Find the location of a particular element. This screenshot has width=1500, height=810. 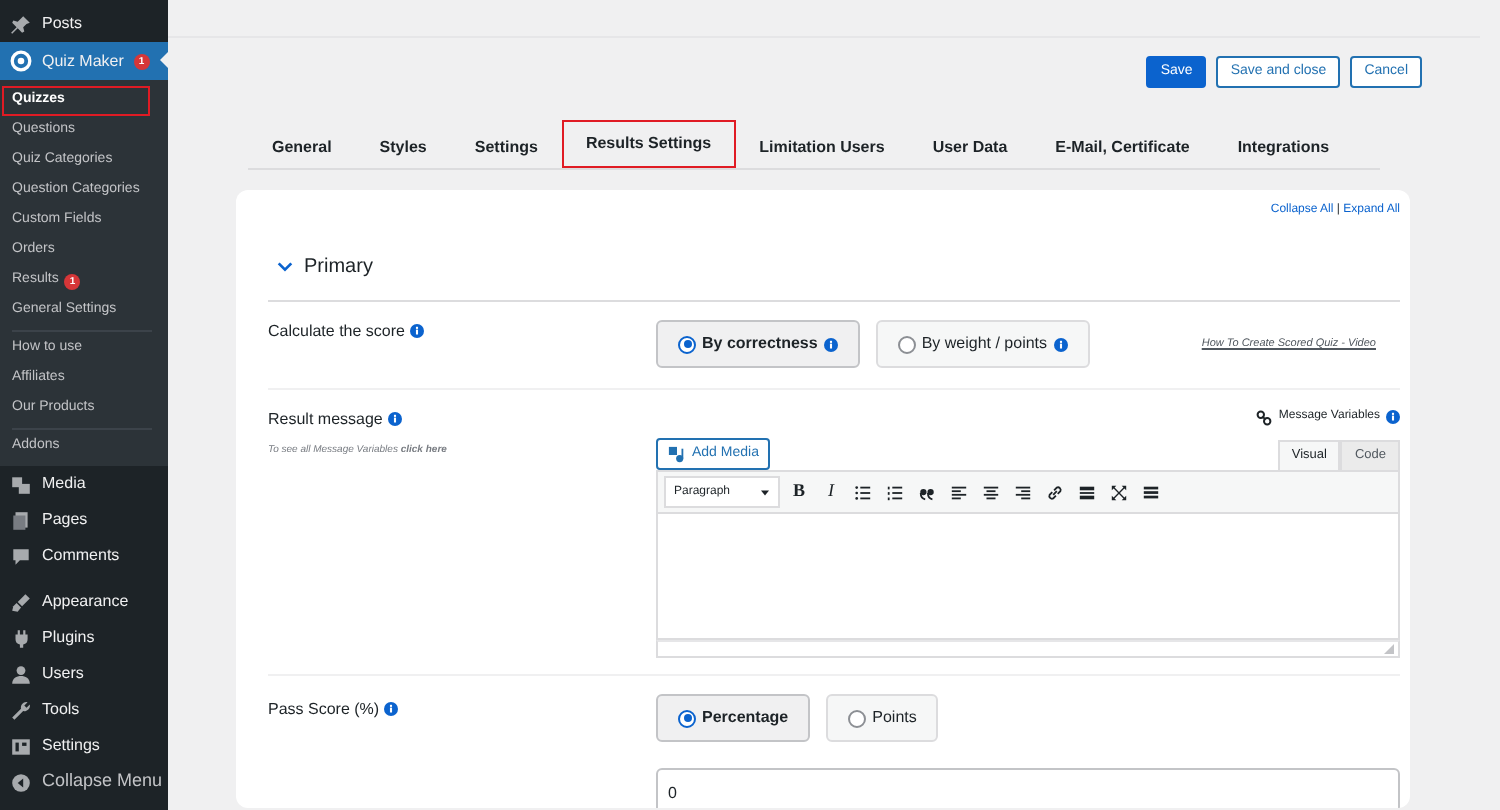

section-header: Primary is located at coordinates (834, 262).